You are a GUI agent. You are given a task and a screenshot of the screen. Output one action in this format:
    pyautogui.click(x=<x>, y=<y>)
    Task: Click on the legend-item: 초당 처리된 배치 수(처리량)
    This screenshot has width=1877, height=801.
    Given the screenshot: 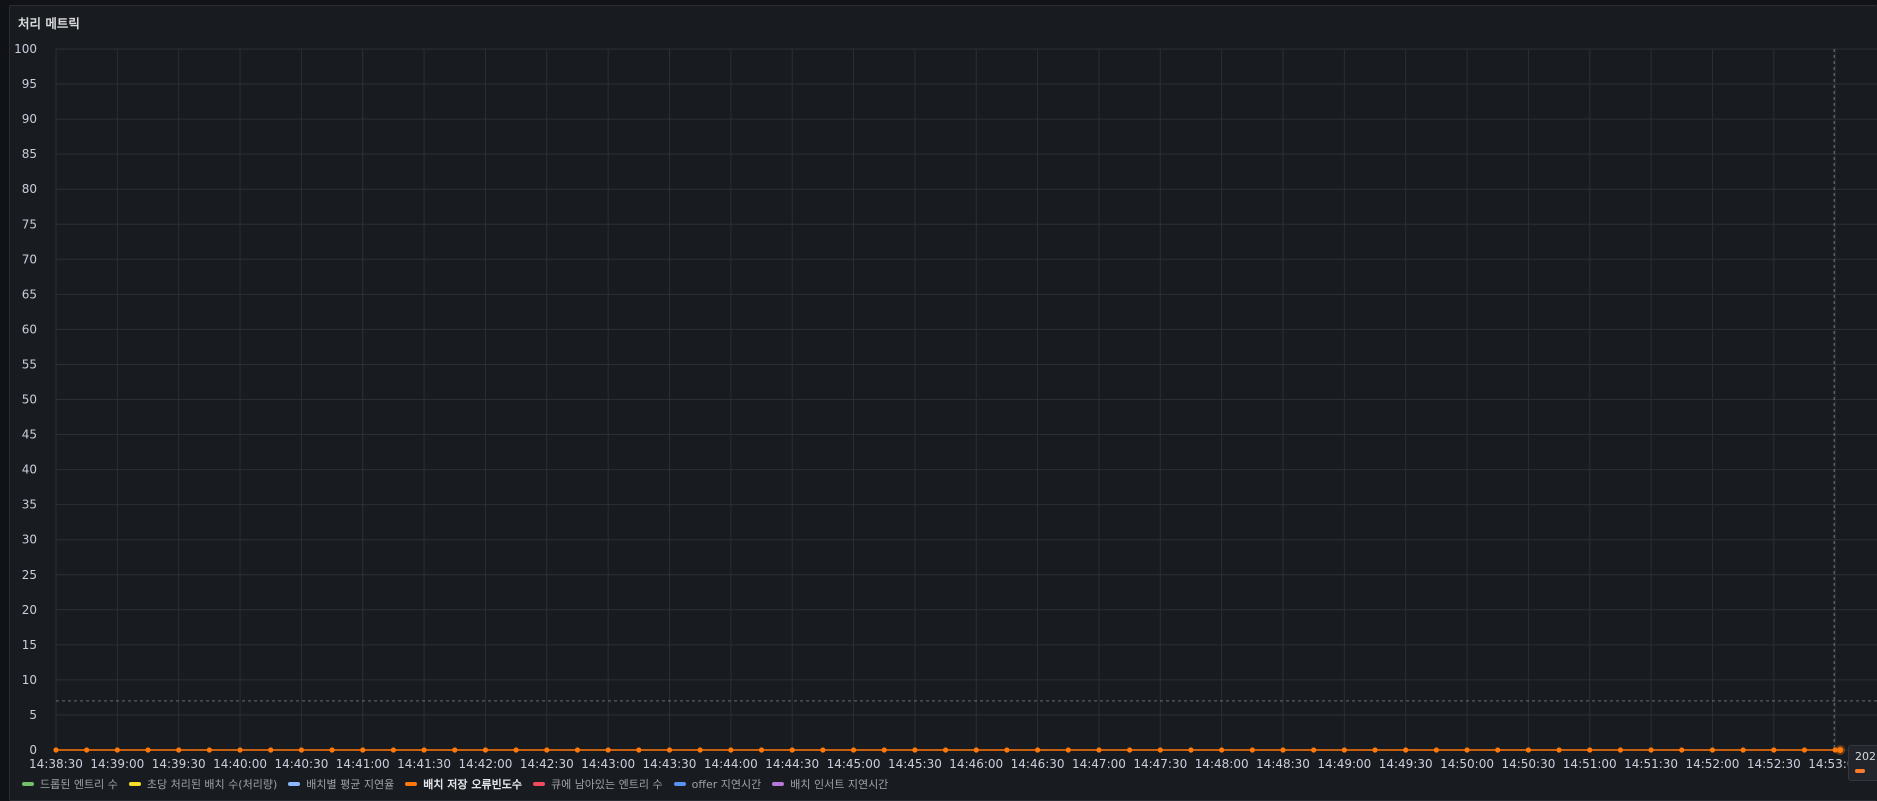 What is the action you would take?
    pyautogui.click(x=203, y=784)
    